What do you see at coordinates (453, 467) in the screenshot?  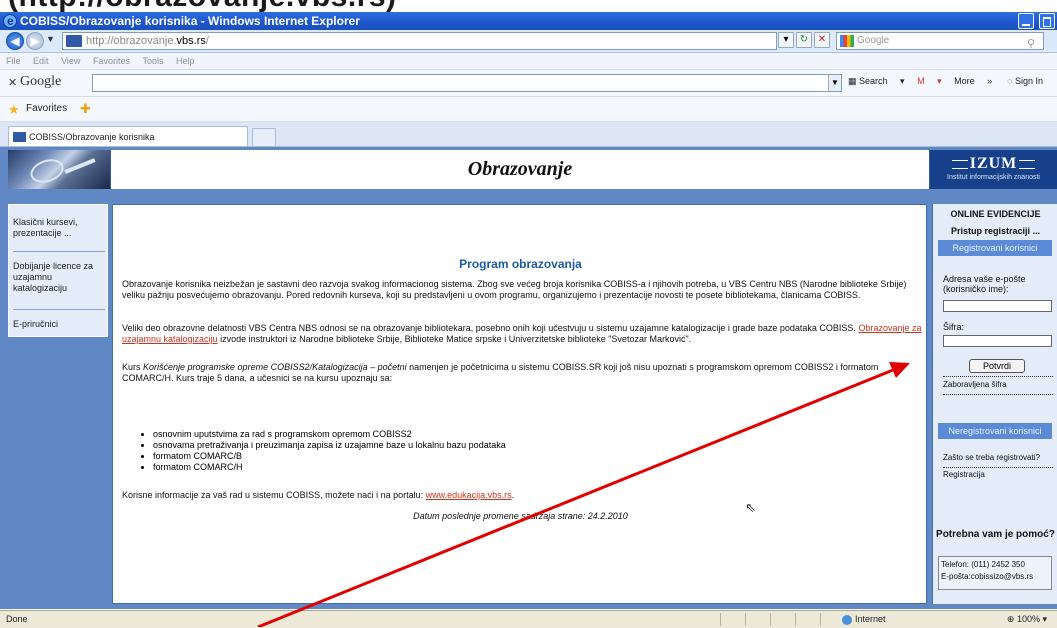 I see `list-item: formatom COMARC/H` at bounding box center [453, 467].